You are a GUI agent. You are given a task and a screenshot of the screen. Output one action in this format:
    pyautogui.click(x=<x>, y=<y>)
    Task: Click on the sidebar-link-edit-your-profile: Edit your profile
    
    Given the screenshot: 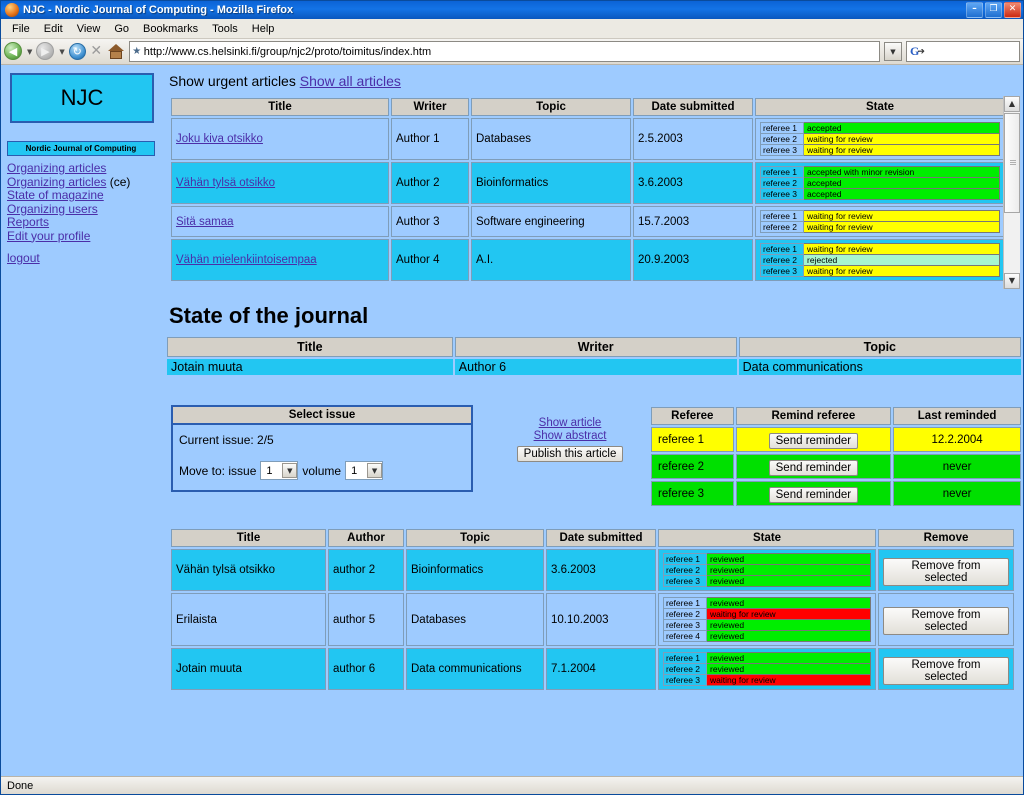 What is the action you would take?
    pyautogui.click(x=48, y=236)
    